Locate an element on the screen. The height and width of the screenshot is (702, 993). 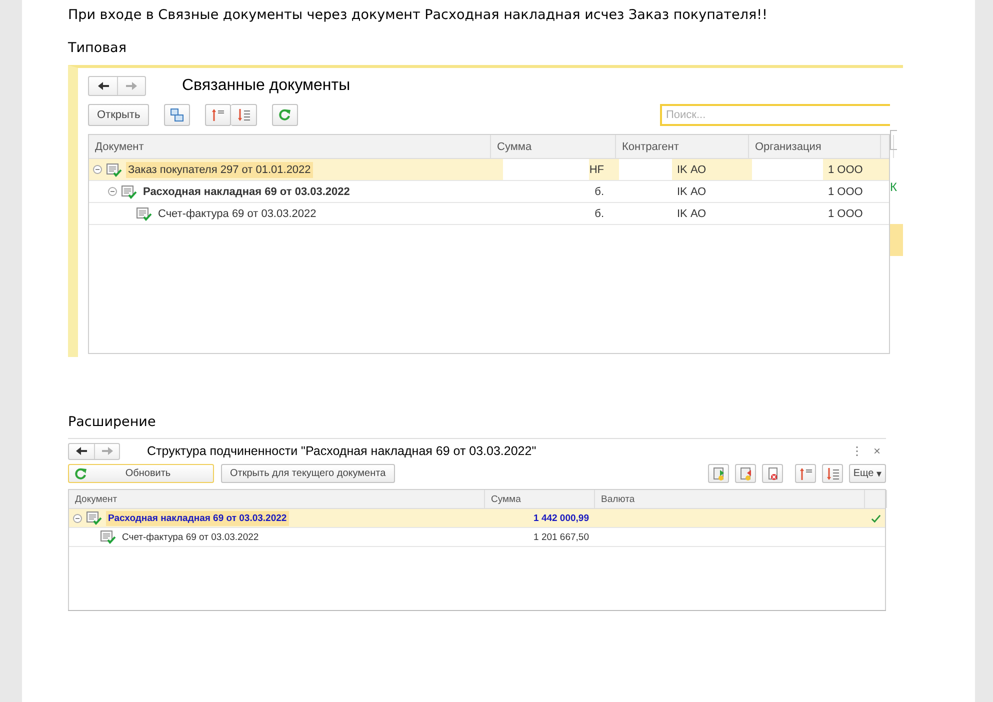
refresh-button is located at coordinates (285, 115).